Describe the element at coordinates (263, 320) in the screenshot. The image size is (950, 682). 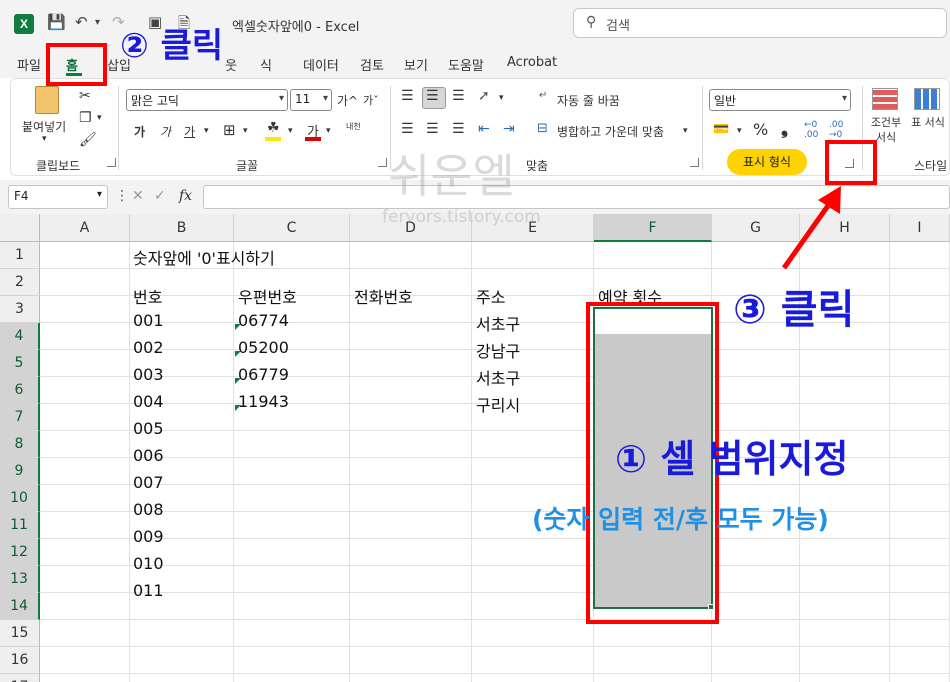
I see `cell-c4: 06774` at that location.